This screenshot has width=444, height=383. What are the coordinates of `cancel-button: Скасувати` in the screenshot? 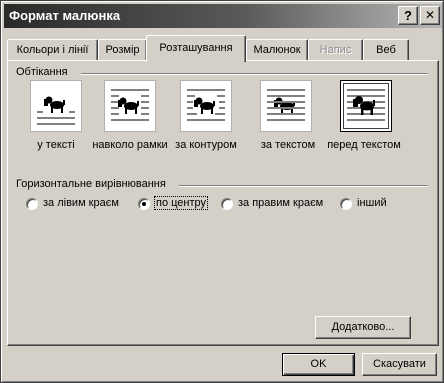 It's located at (399, 364).